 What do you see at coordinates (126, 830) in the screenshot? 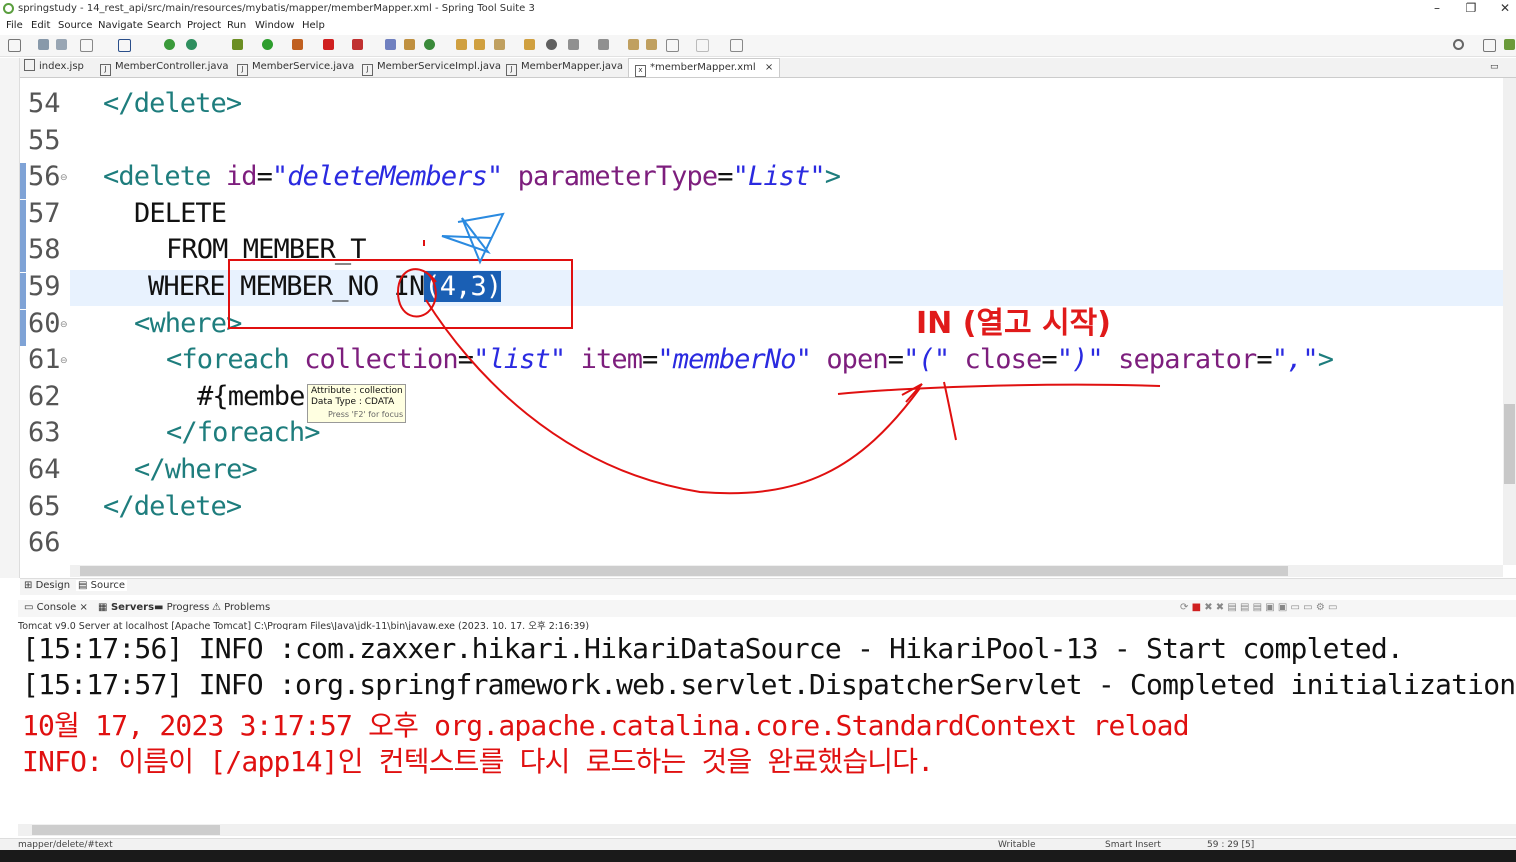
I see `console-horizontal-scroll-thumb` at bounding box center [126, 830].